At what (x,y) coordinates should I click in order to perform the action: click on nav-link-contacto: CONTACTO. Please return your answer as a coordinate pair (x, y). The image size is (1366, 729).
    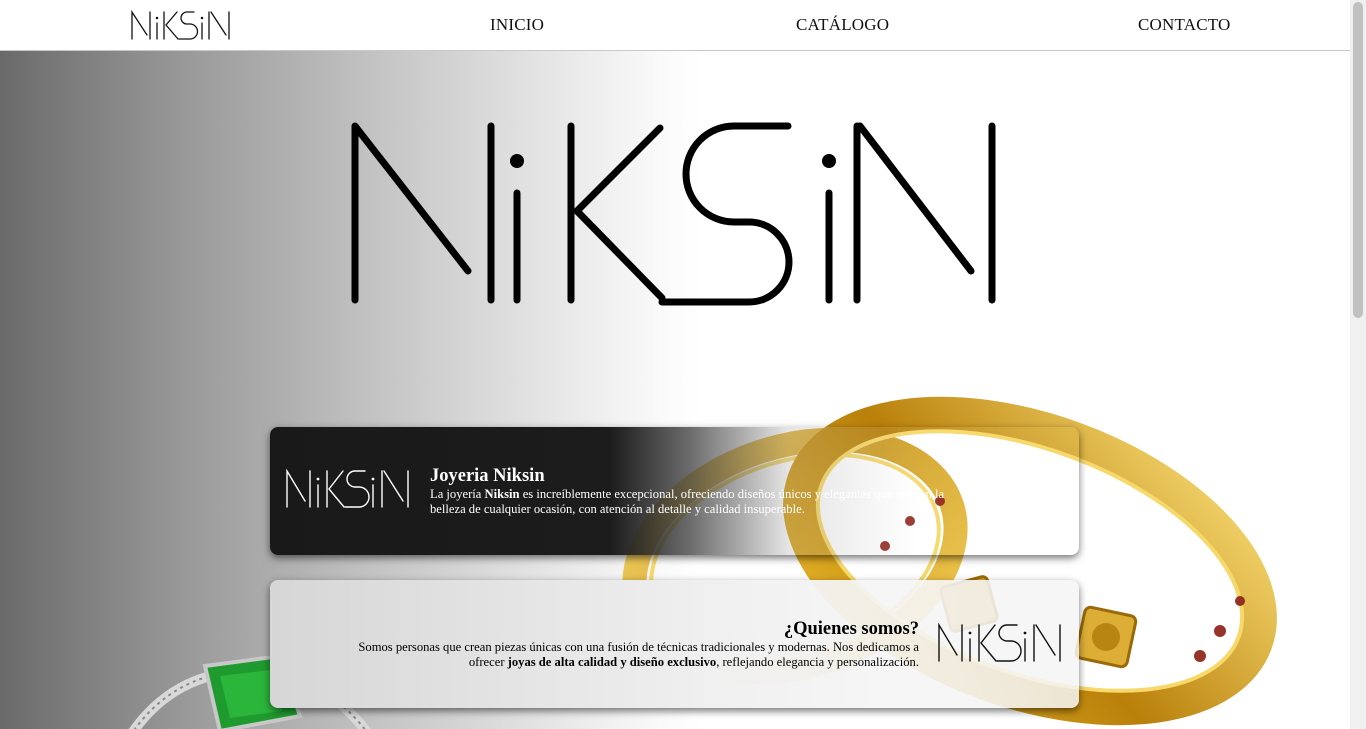
    Looking at the image, I should click on (1184, 25).